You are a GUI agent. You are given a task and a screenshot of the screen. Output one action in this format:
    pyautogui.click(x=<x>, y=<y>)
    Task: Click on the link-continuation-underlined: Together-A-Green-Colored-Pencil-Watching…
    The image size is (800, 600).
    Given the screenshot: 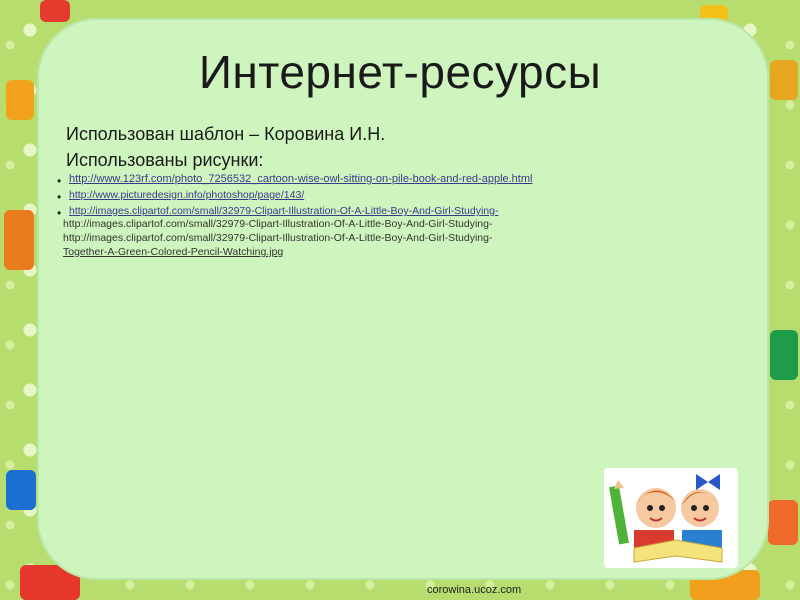 What is the action you would take?
    pyautogui.click(x=356, y=252)
    